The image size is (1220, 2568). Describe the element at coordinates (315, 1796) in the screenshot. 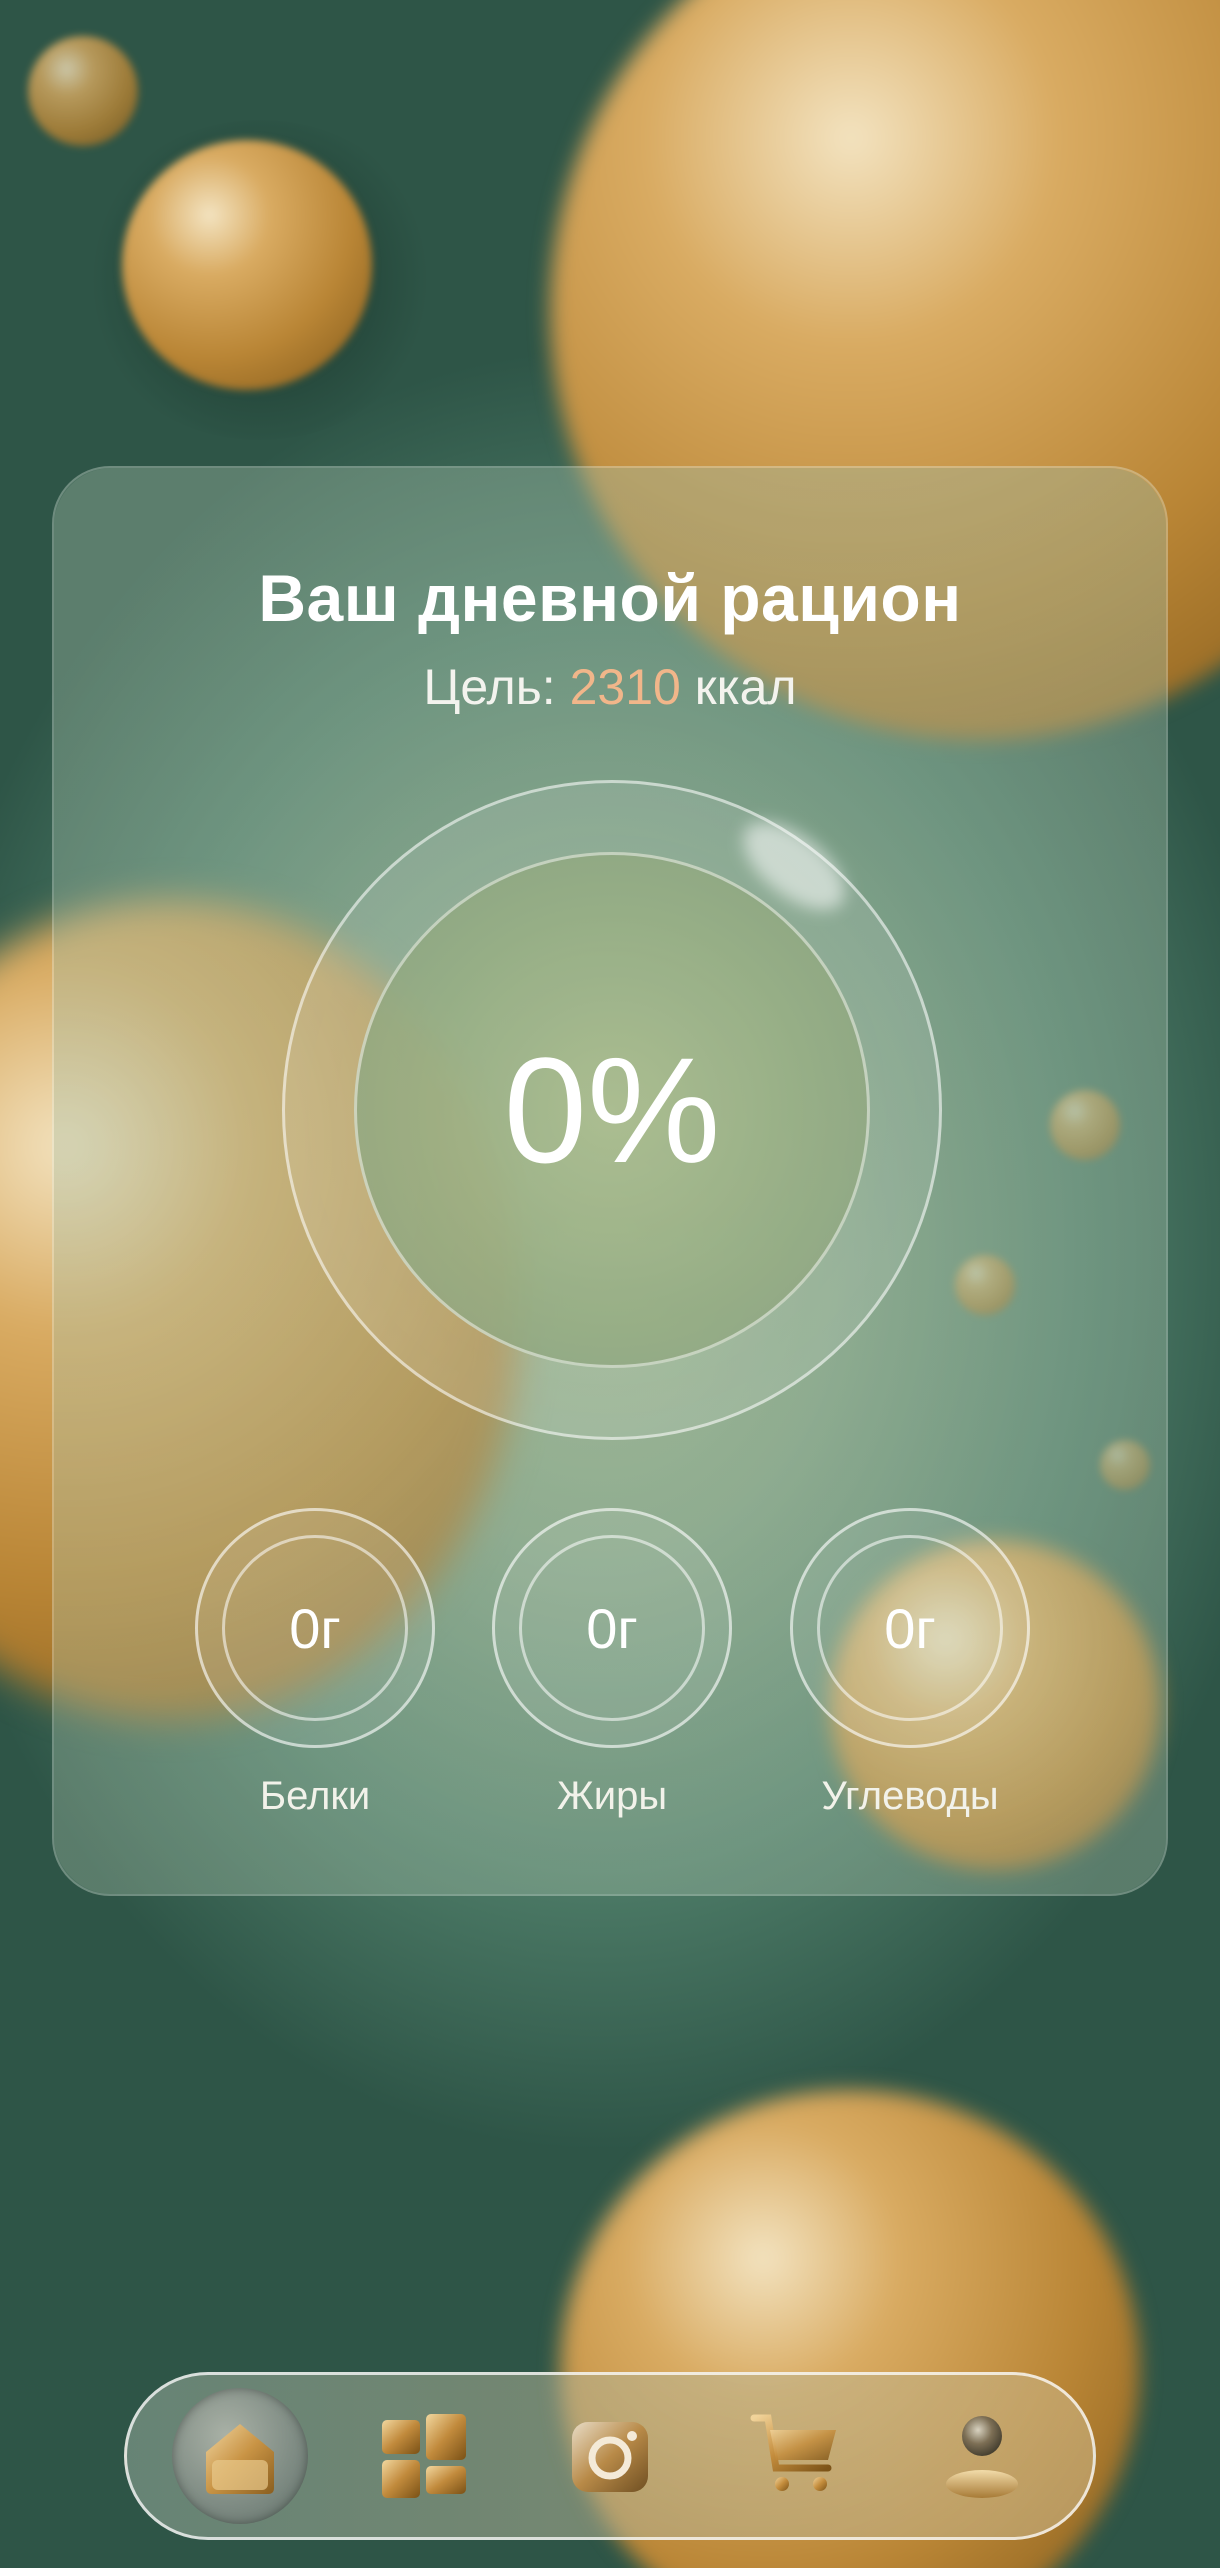

I see `protein-label: Белки` at that location.